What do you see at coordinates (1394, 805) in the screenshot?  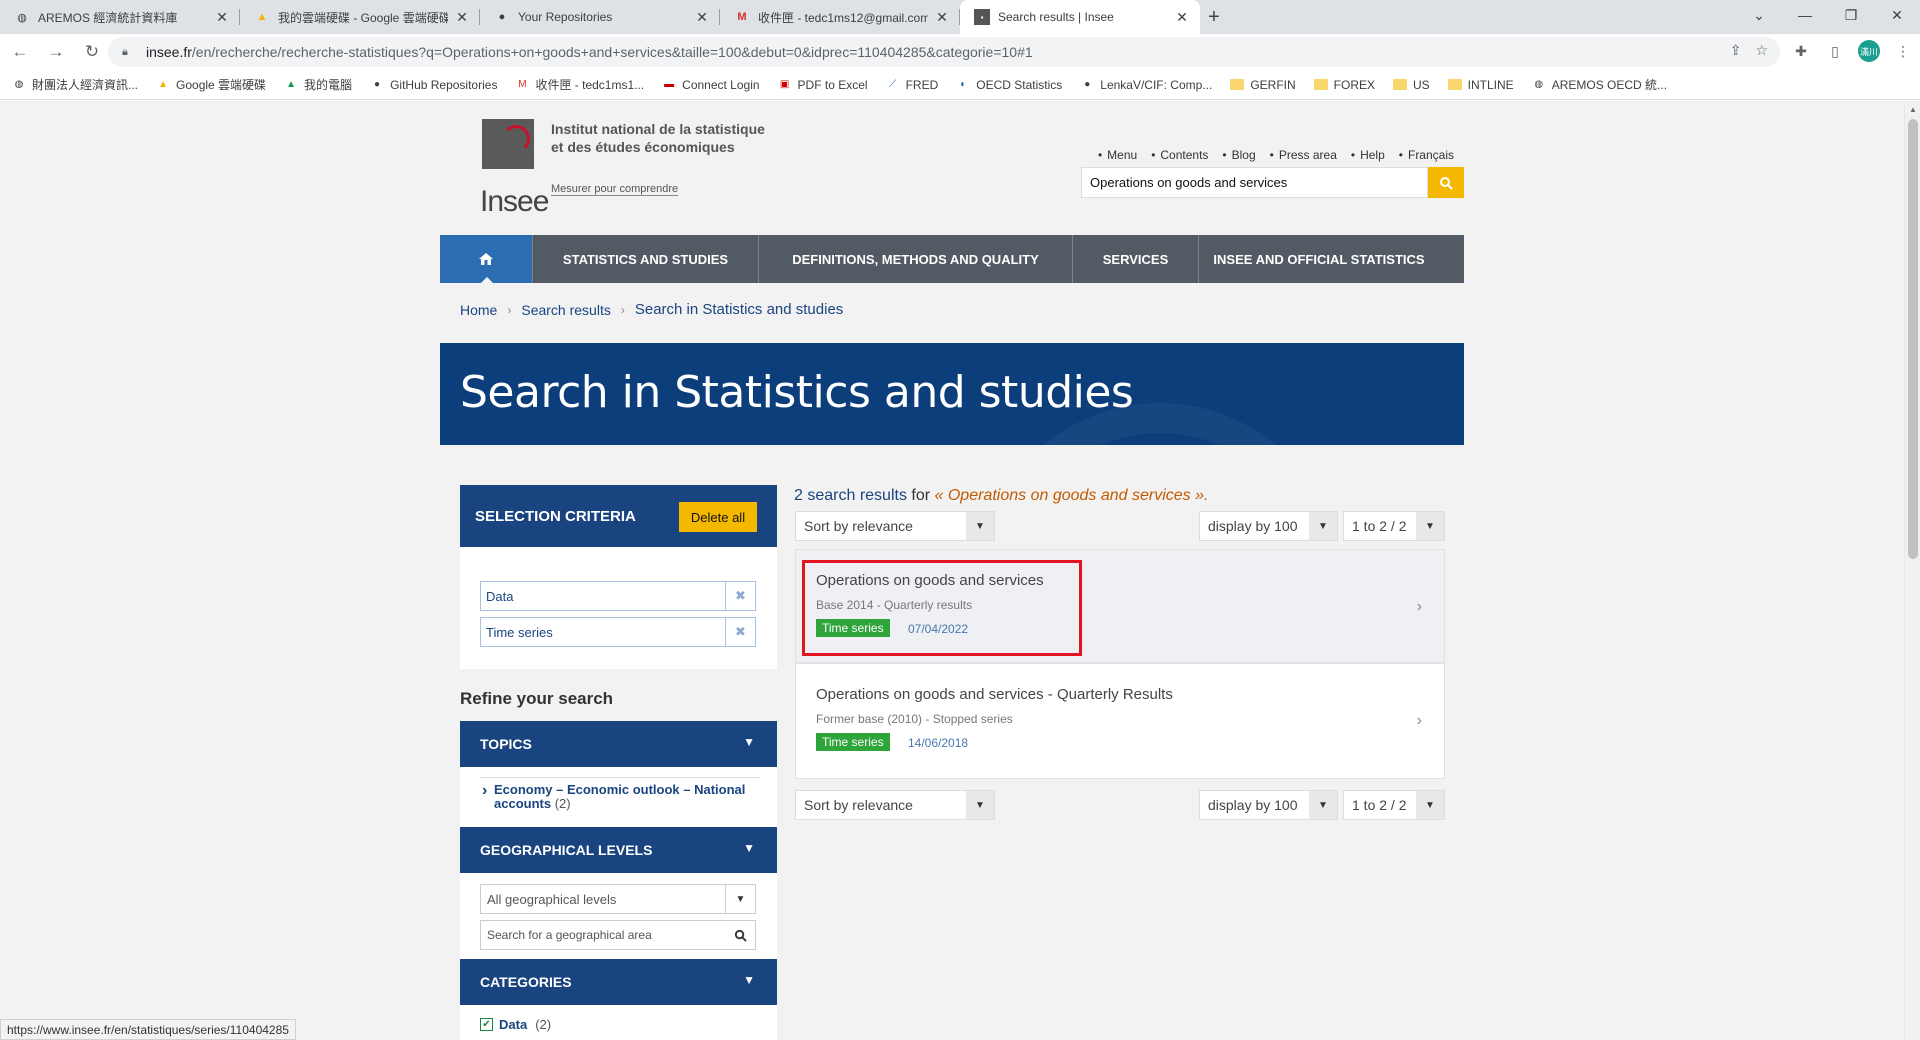 I see `page-range-select-bottom: 1 to 2 / 2 ▼` at bounding box center [1394, 805].